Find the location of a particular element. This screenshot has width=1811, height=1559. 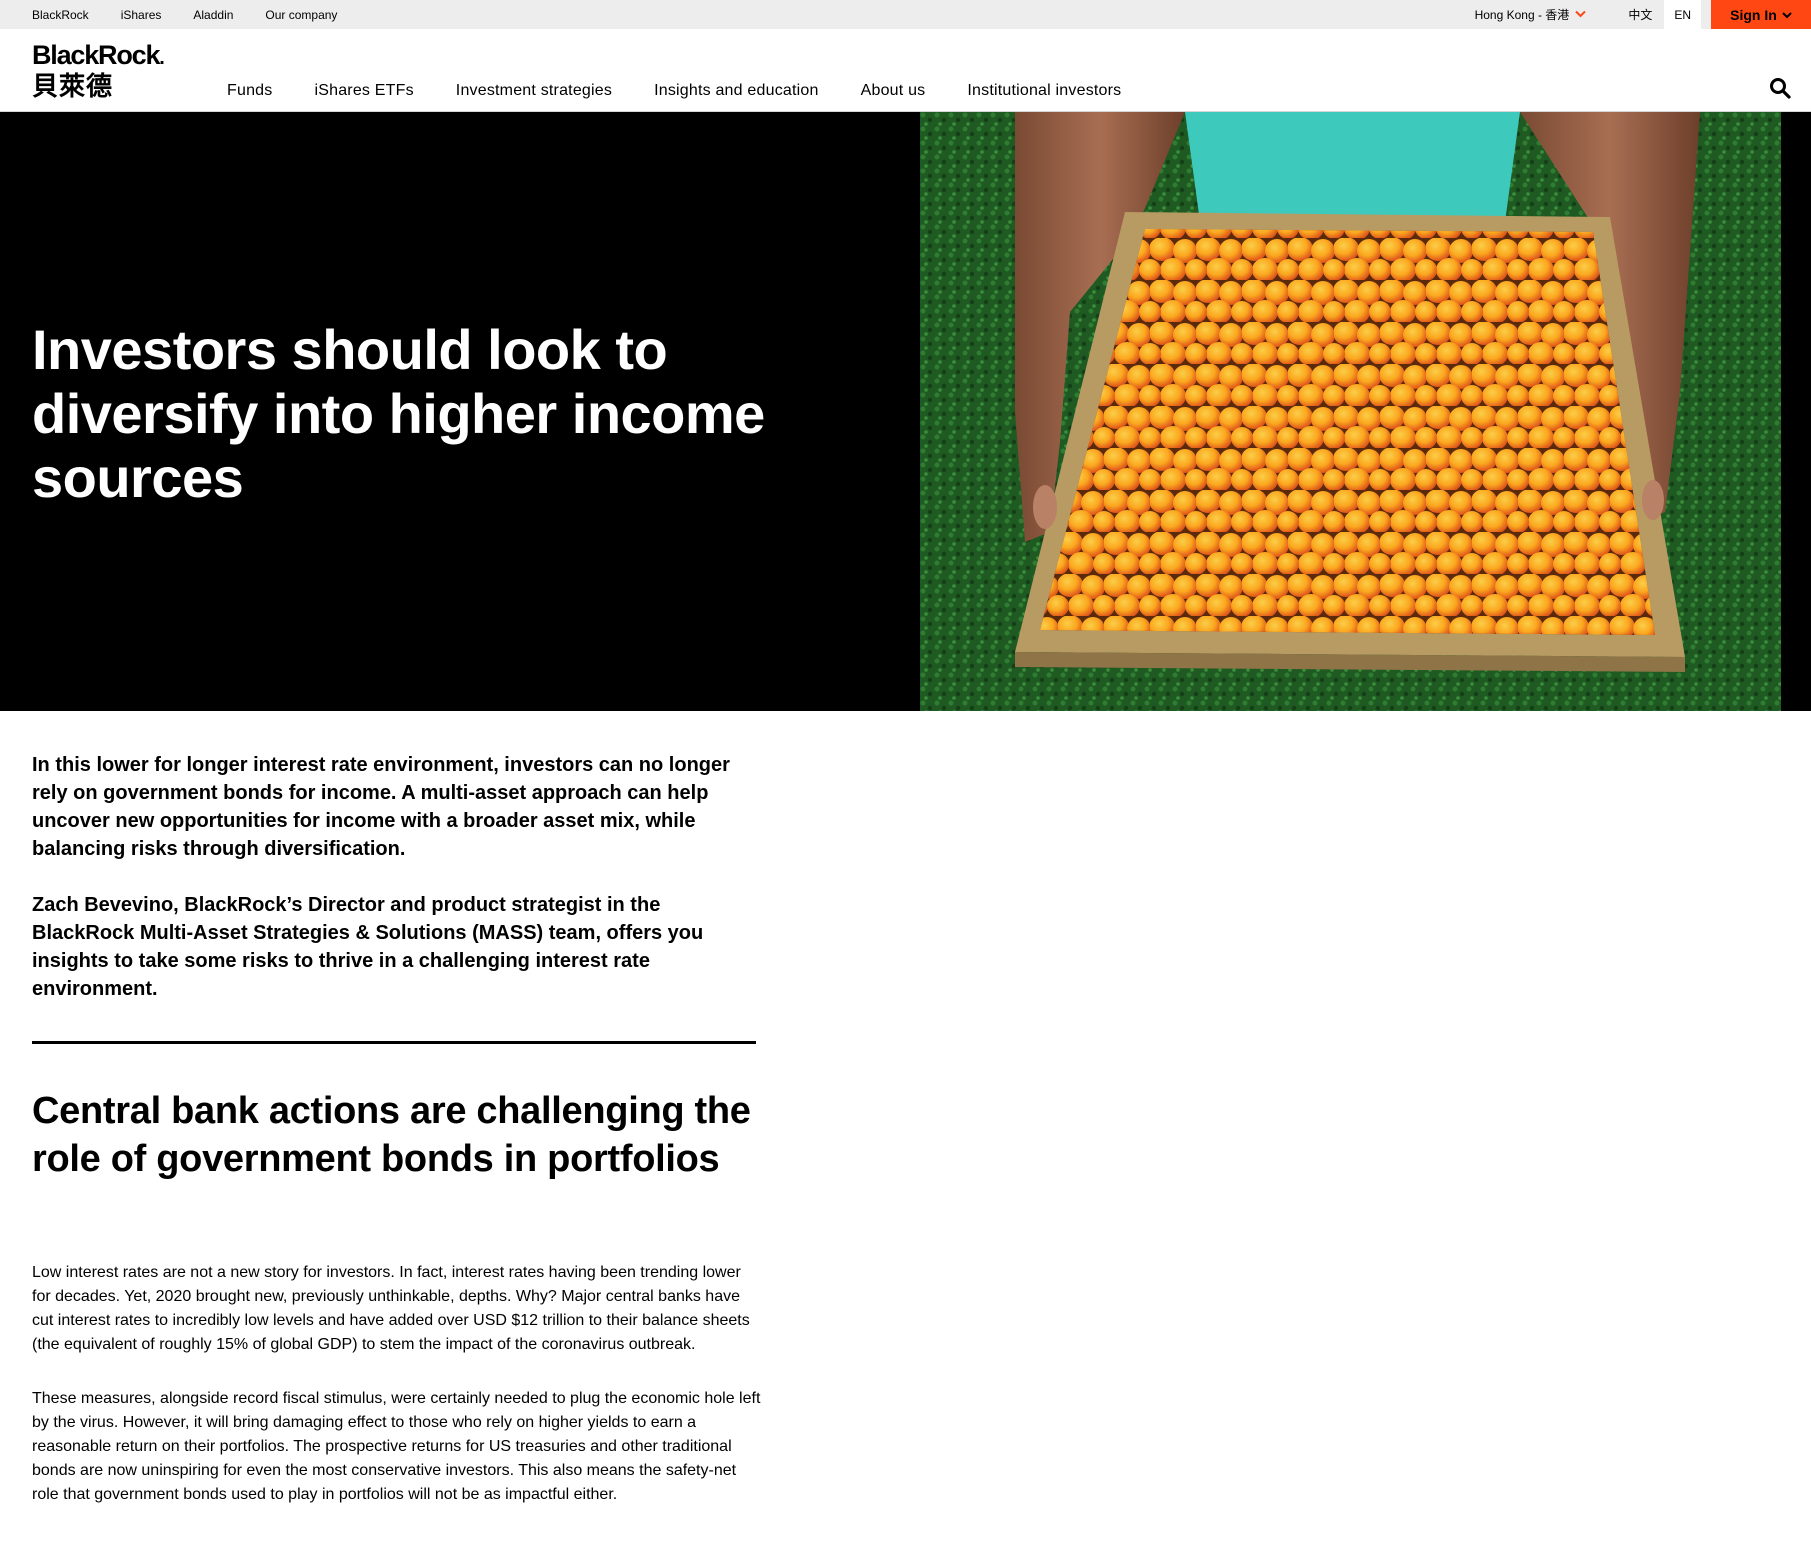

nav-investment-strategies: Investment strategies is located at coordinates (534, 91).